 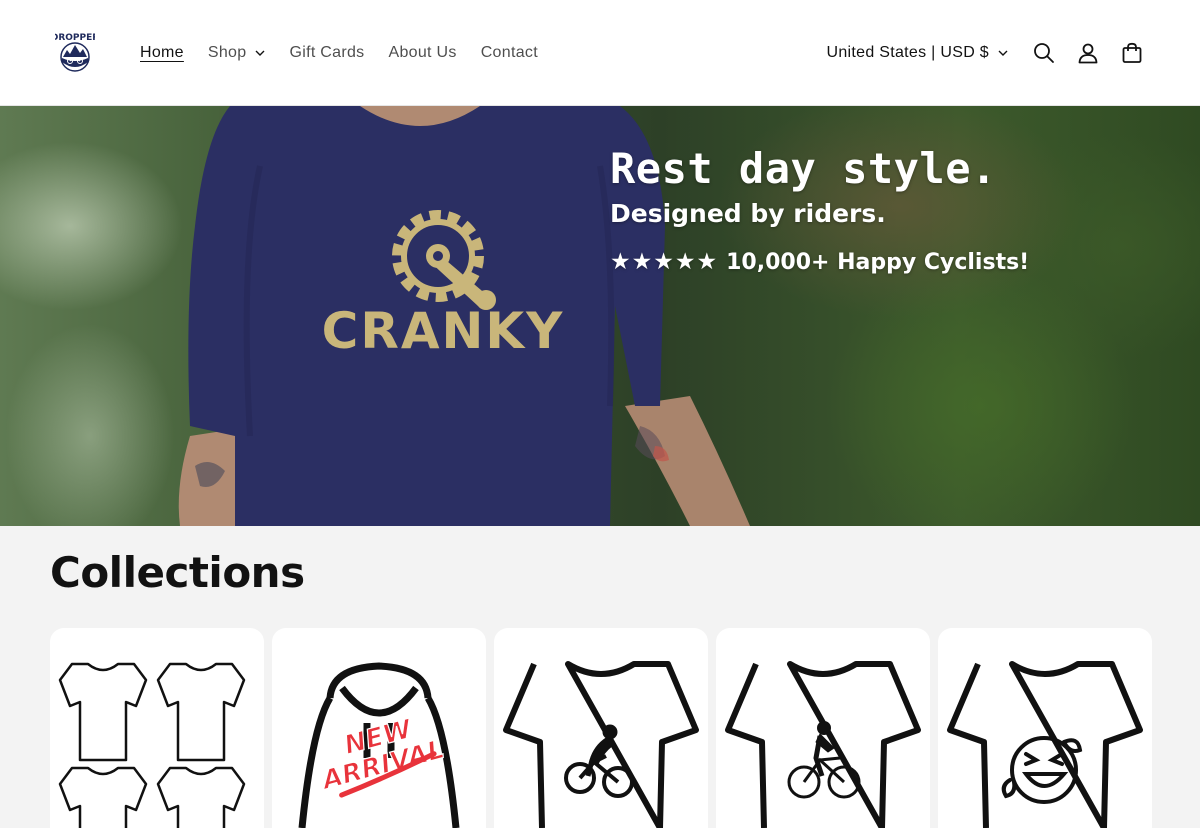 I want to click on nav-gift-cards-label: Gift Cards, so click(x=327, y=52).